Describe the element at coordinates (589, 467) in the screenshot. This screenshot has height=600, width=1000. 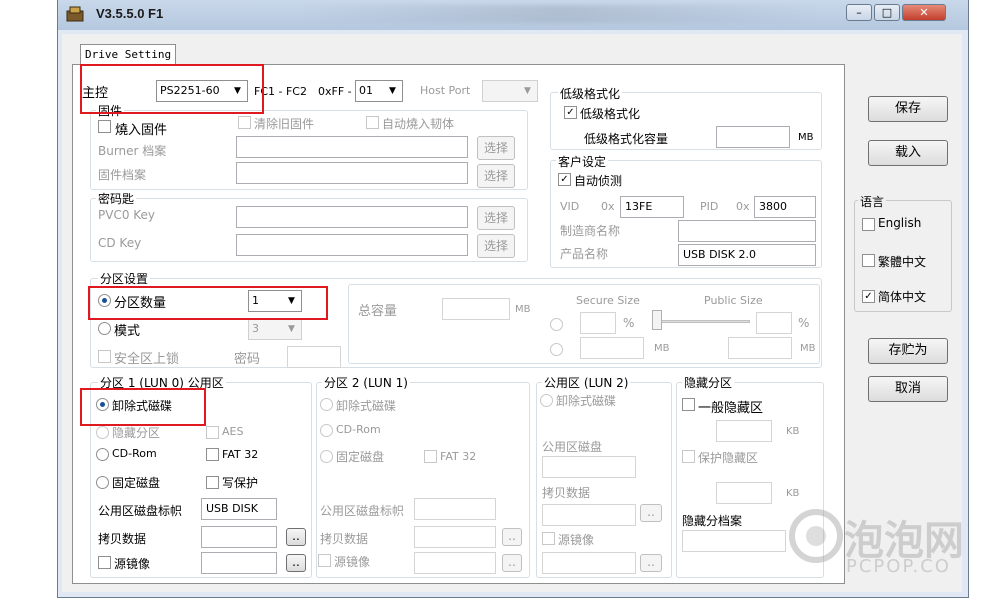
I see `public-disk-input` at that location.